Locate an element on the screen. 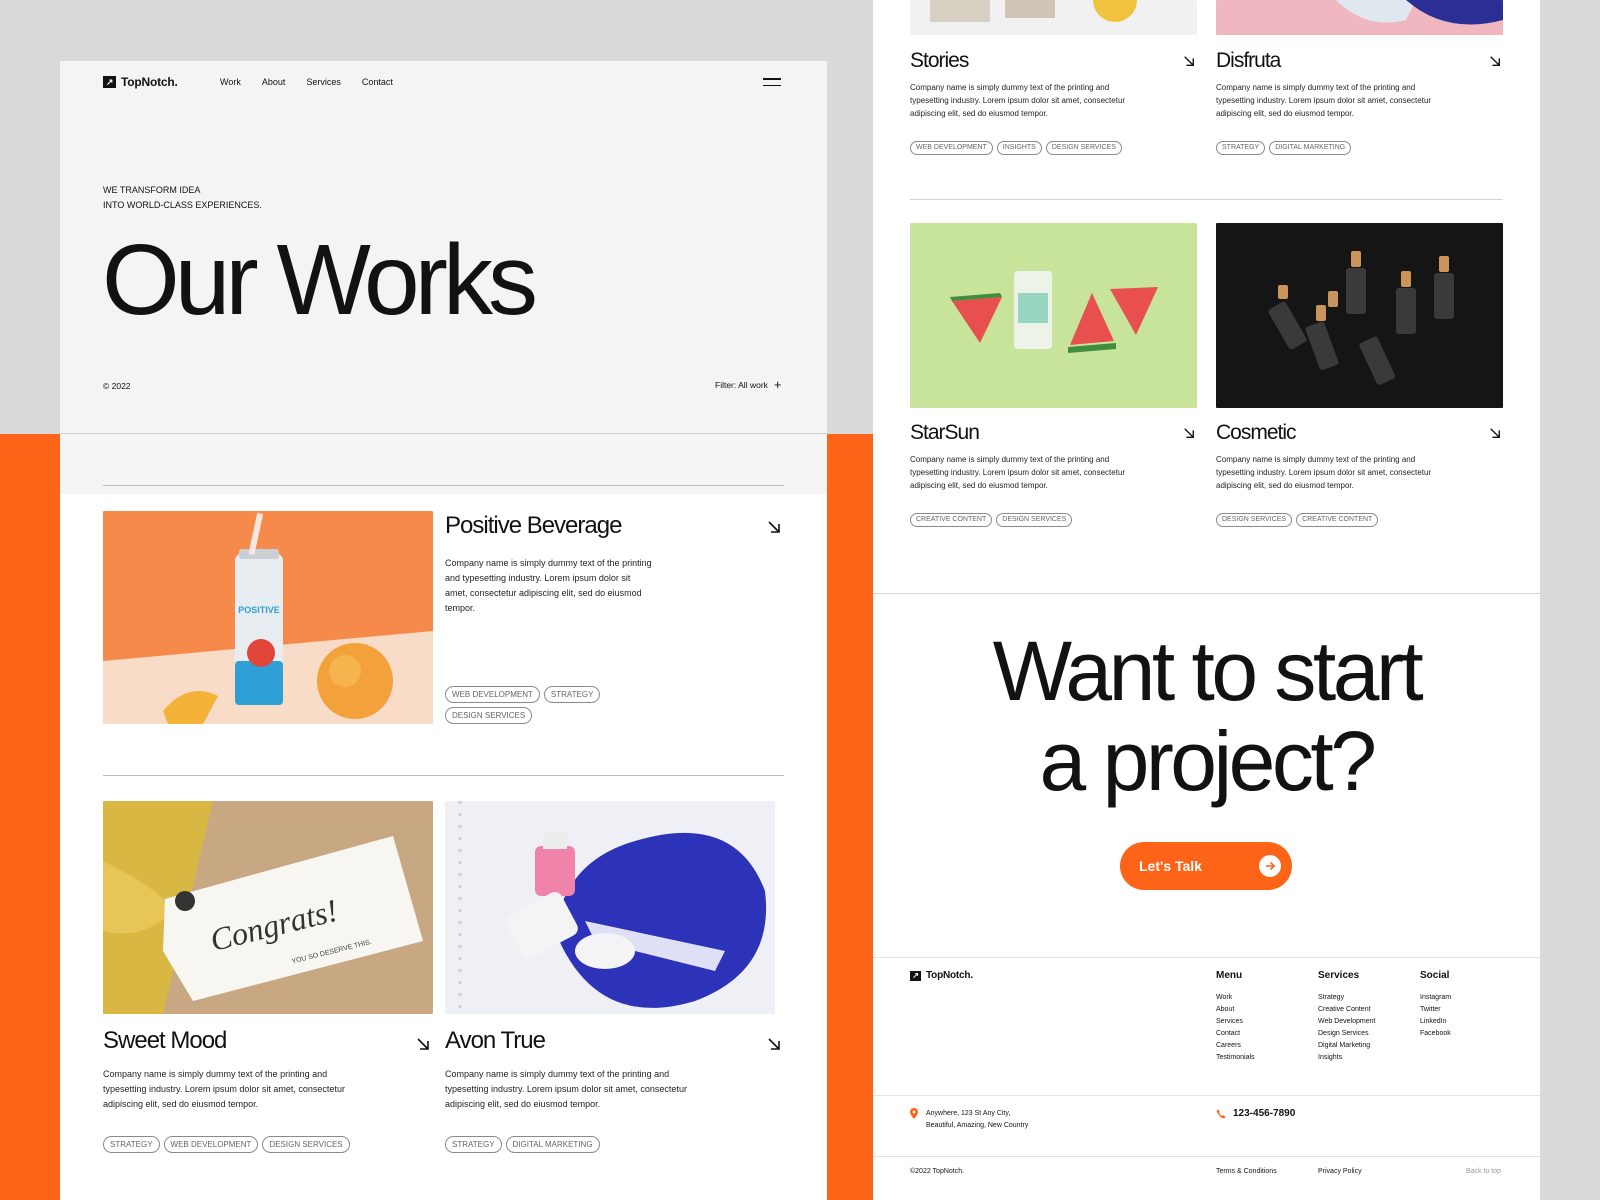  tag: INSIGHTS is located at coordinates (1019, 148).